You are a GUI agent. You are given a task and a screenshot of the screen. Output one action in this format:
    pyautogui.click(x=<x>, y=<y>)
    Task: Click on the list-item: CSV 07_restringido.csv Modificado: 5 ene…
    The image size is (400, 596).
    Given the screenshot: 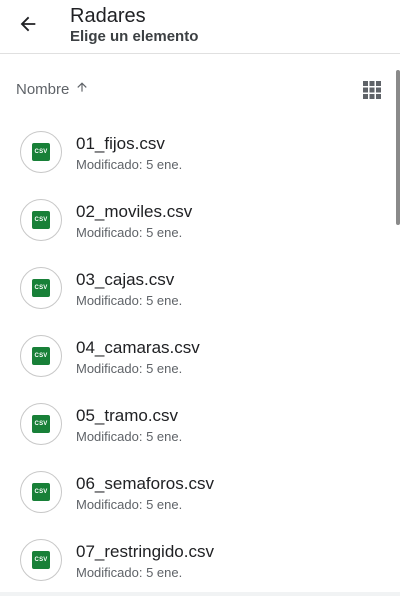 What is the action you would take?
    pyautogui.click(x=196, y=560)
    